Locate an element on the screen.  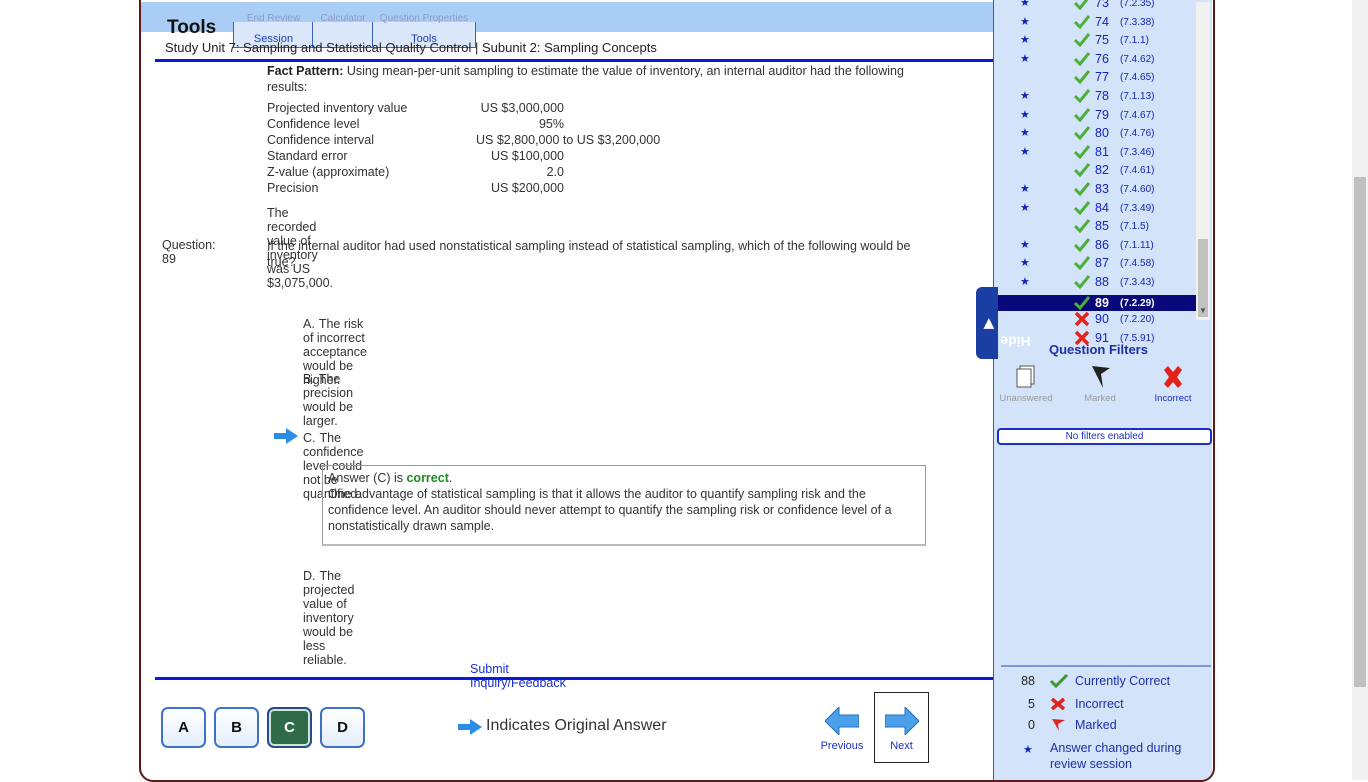
question-number: 83 is located at coordinates (1102, 189).